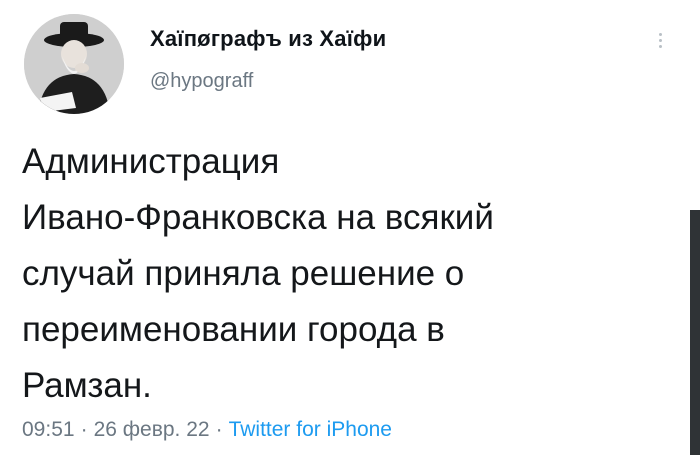 Image resolution: width=700 pixels, height=455 pixels. I want to click on tweet-text-line: Рамзан., so click(87, 385).